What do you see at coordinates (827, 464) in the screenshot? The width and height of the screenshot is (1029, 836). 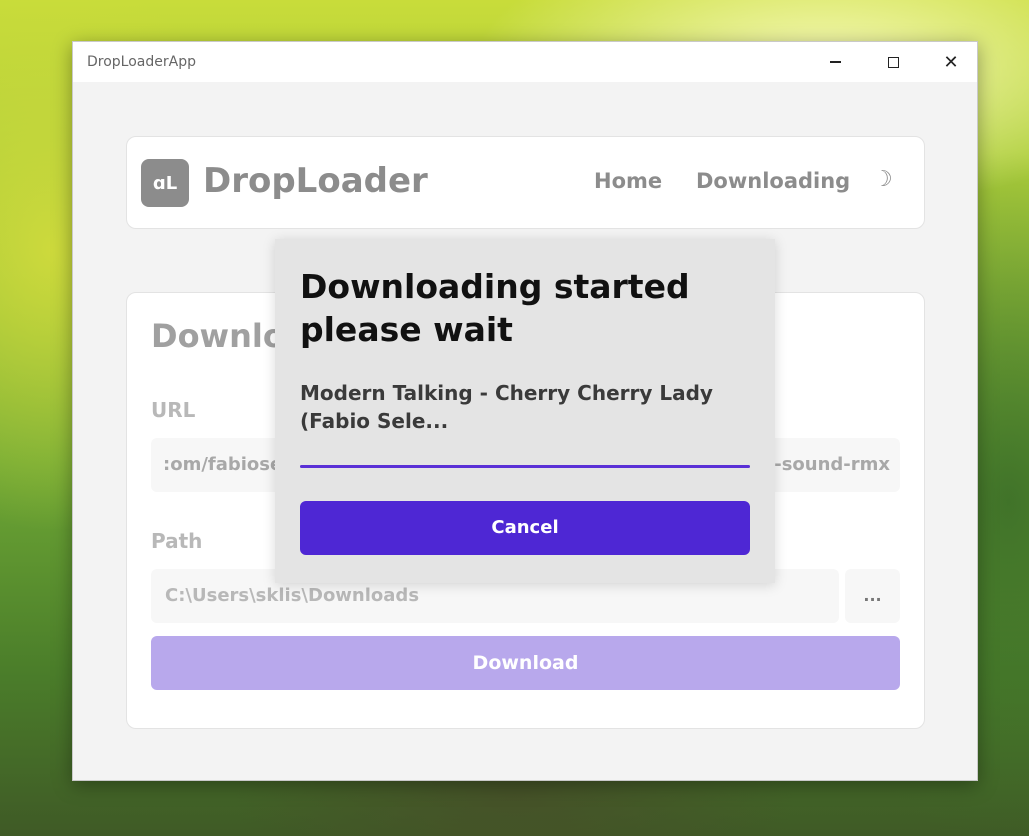 I see `url-input-text-end: r-sound-rmx` at bounding box center [827, 464].